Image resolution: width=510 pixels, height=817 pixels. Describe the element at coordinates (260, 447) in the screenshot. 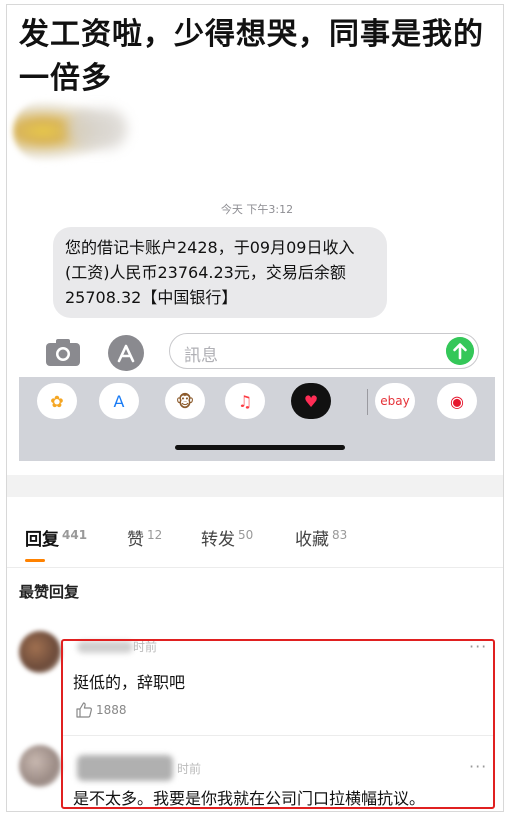

I see `home-indicator` at that location.